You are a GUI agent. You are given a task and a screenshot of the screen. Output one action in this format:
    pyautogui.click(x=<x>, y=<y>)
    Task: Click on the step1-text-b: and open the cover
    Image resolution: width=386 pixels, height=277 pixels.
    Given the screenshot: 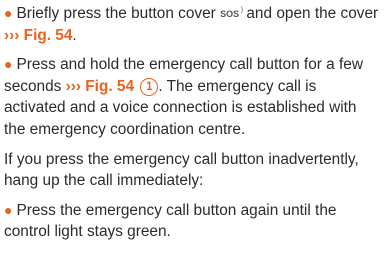 What is the action you would take?
    pyautogui.click(x=310, y=13)
    